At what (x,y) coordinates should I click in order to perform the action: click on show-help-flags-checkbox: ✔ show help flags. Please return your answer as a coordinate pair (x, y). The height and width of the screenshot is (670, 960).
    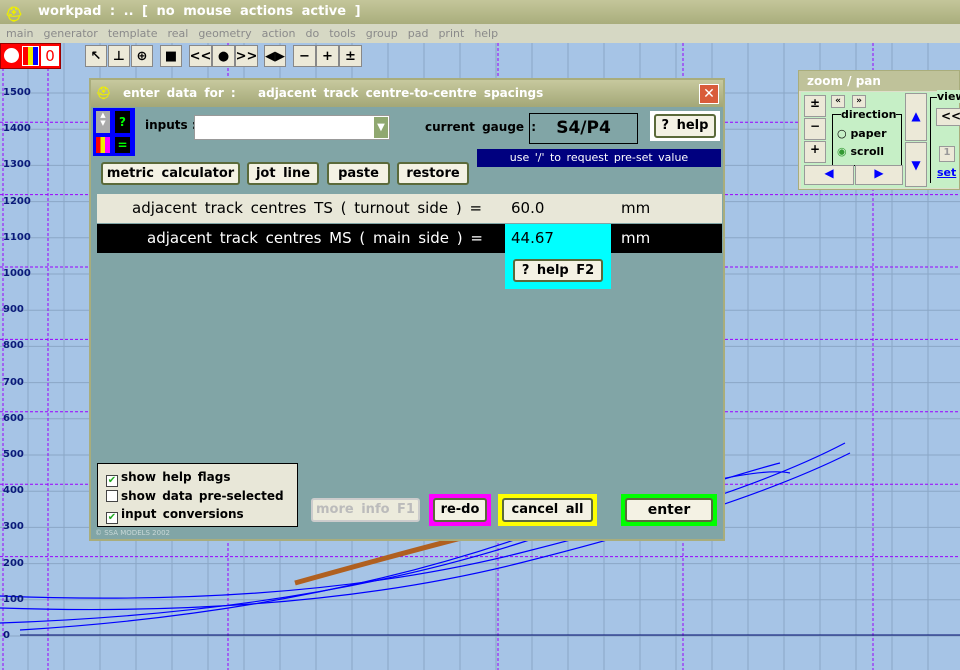
    Looking at the image, I should click on (201, 477).